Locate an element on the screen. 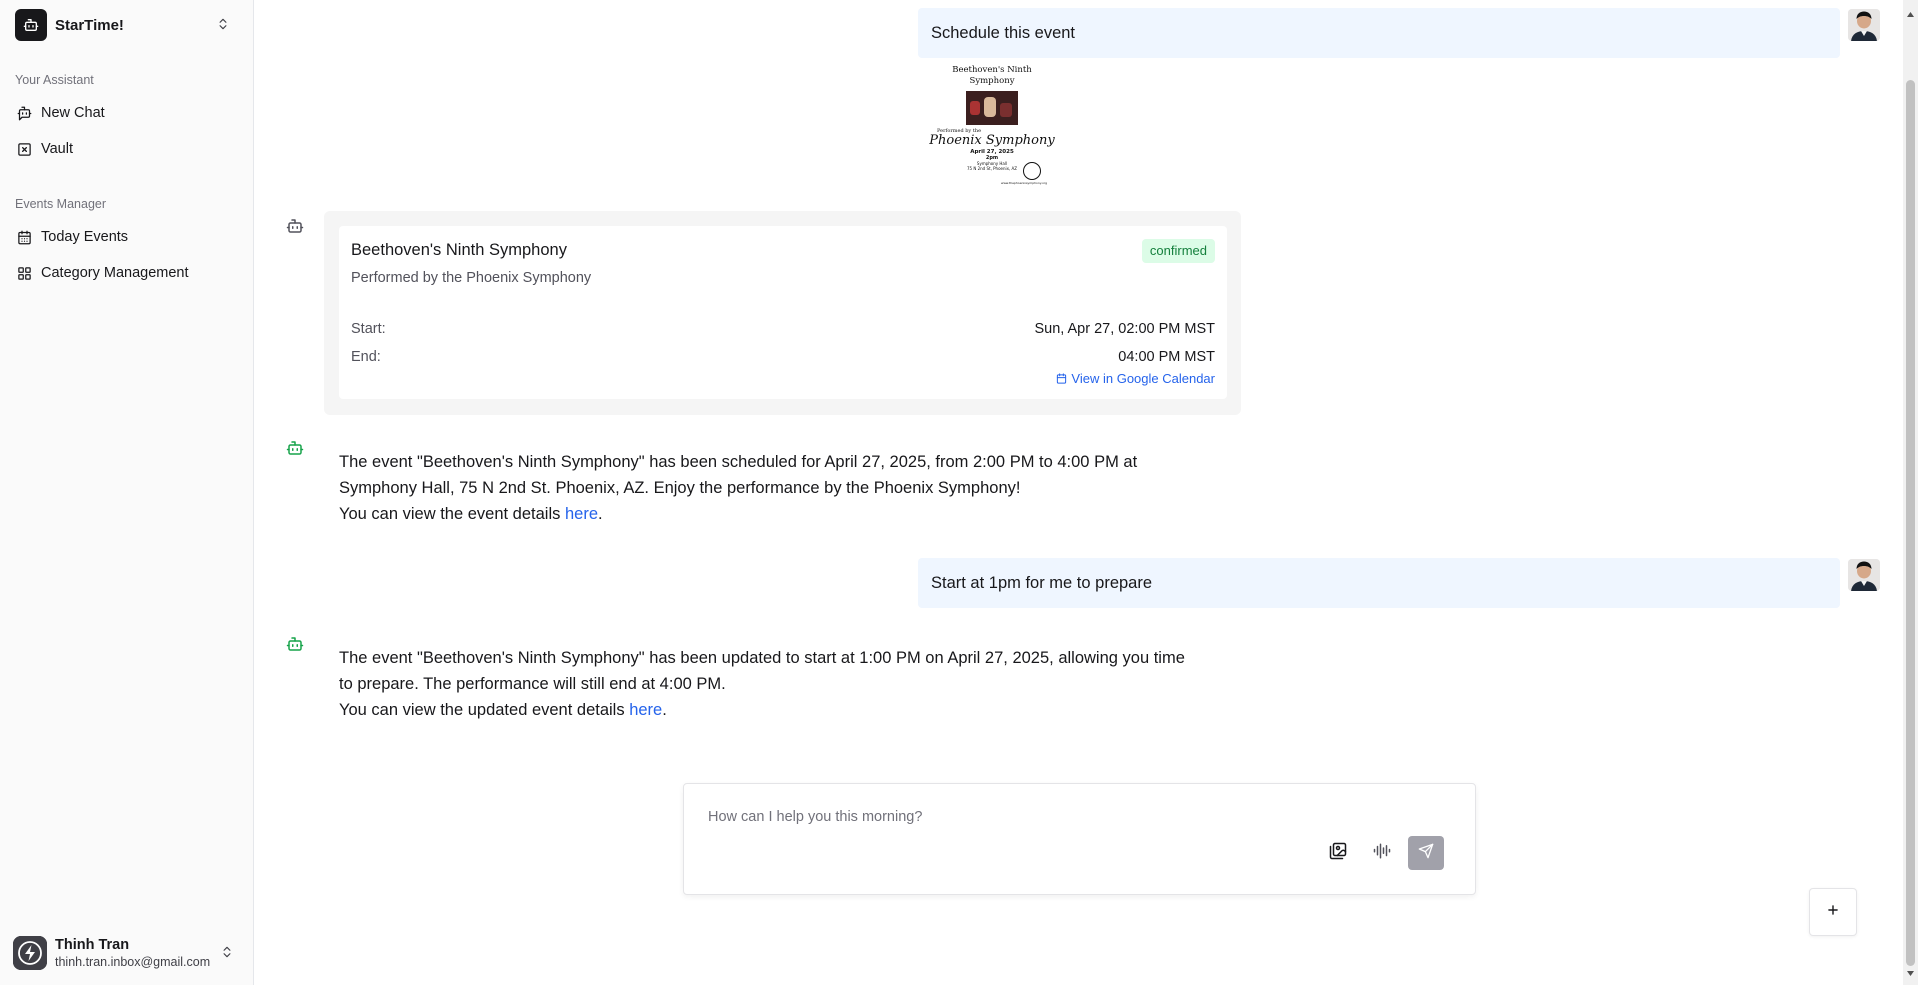 The height and width of the screenshot is (985, 1918). event-end-label: End: is located at coordinates (366, 357).